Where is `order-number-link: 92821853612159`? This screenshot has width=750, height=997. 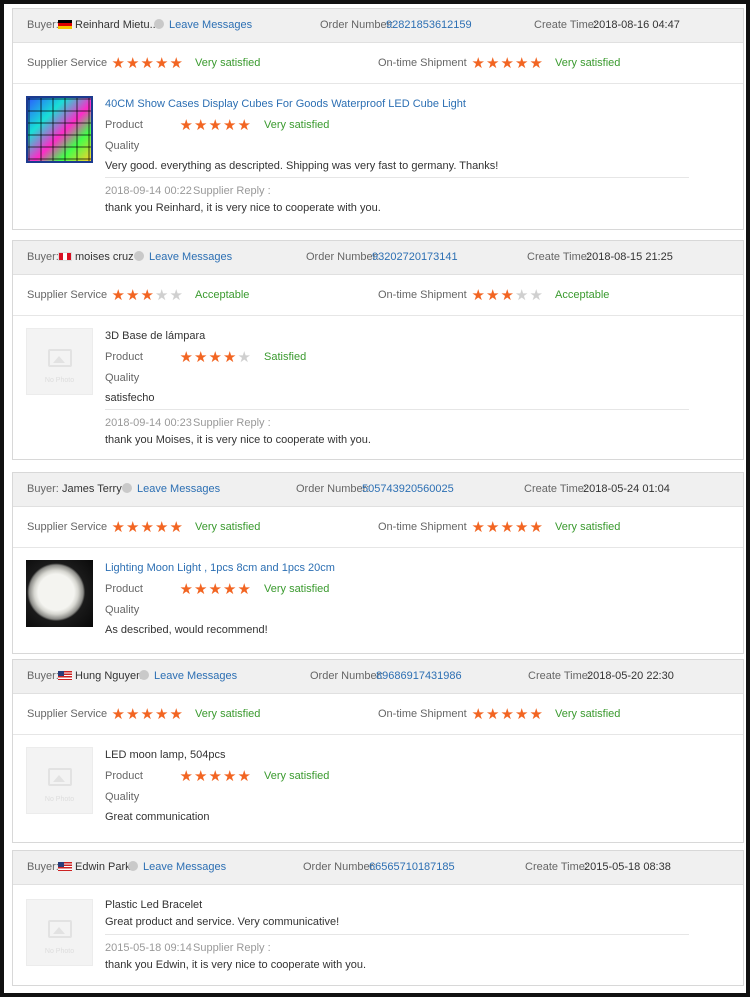 order-number-link: 92821853612159 is located at coordinates (429, 25).